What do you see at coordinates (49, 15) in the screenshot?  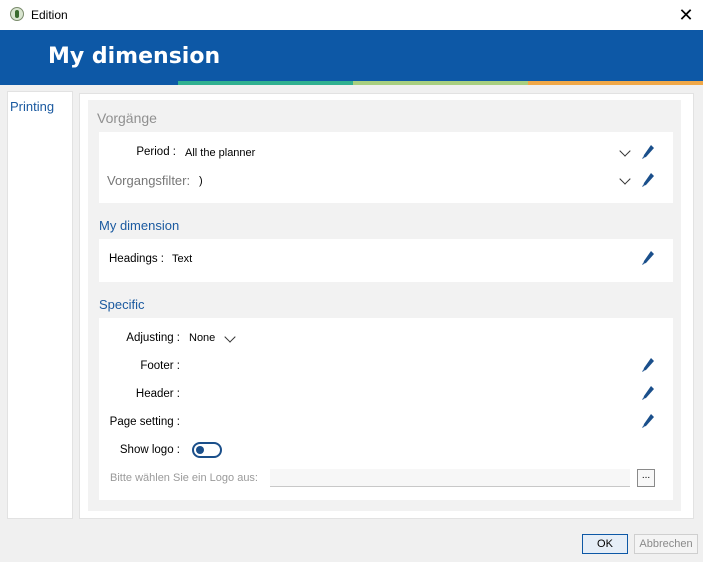 I see `window-title: Edition` at bounding box center [49, 15].